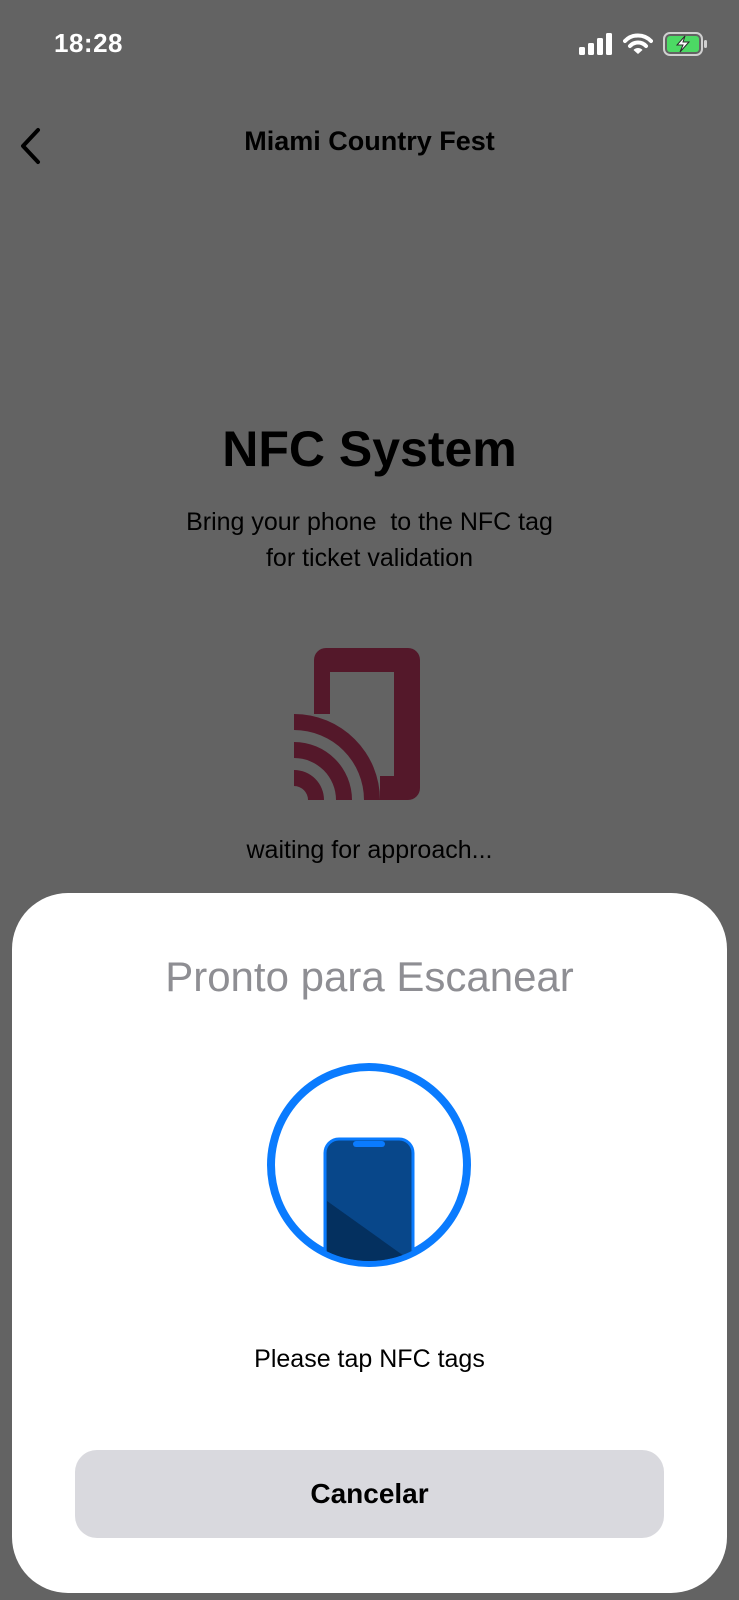  I want to click on cellular-signal-icon, so click(595, 44).